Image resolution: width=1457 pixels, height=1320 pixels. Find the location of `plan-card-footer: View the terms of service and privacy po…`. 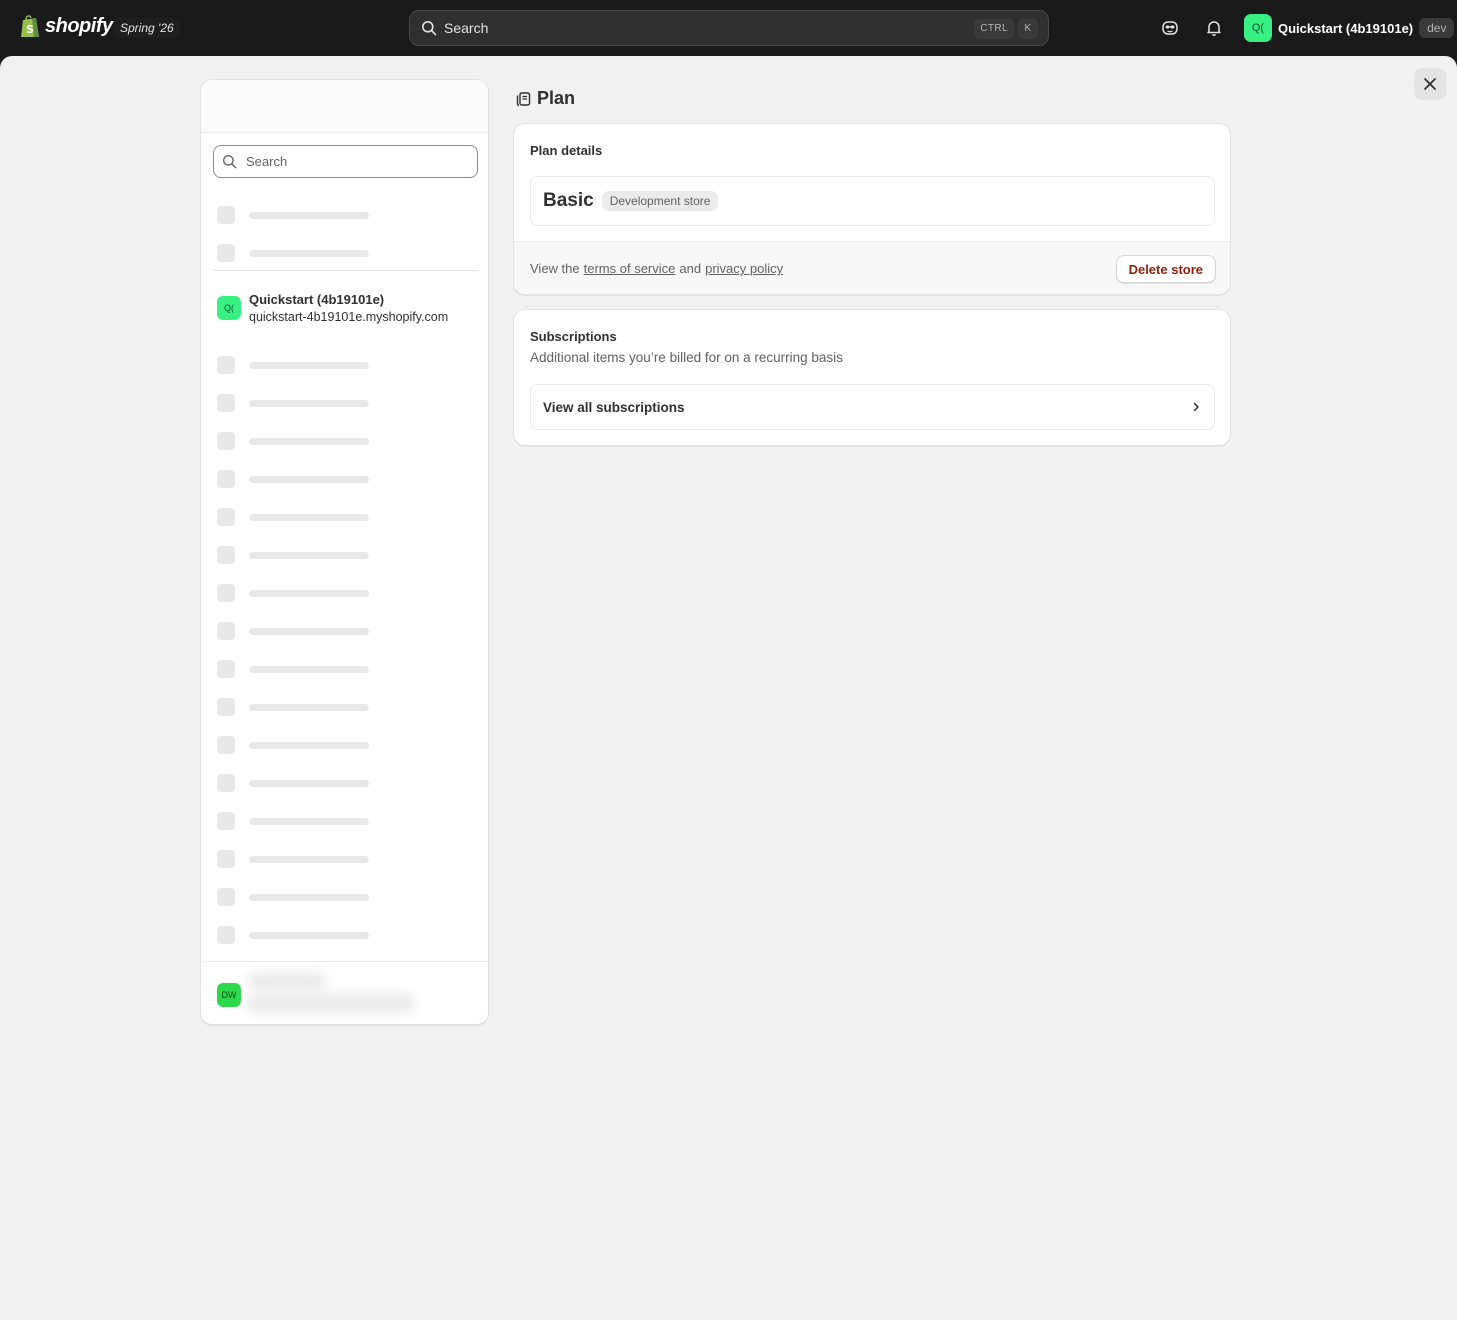

plan-card-footer: View the terms of service and privacy po… is located at coordinates (872, 267).